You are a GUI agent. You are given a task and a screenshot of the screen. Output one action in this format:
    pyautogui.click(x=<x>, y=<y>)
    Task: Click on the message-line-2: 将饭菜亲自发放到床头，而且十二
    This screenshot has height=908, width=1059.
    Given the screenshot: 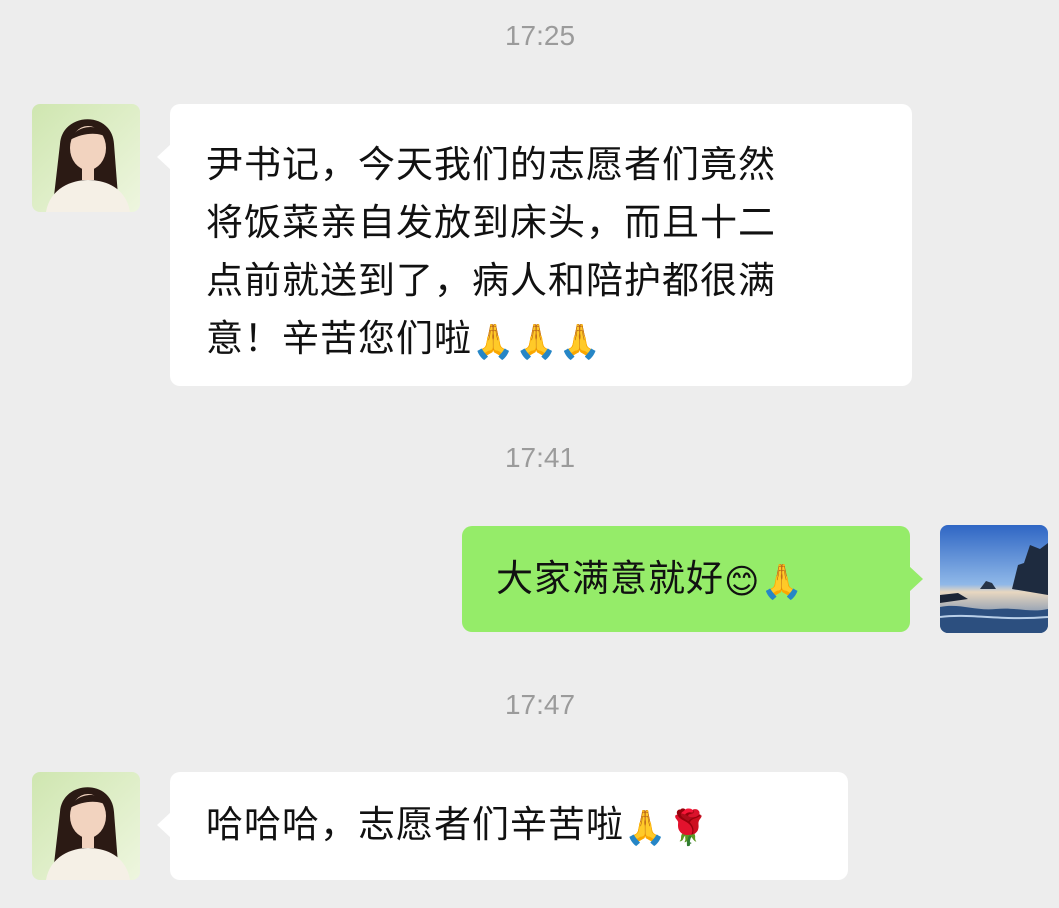 What is the action you would take?
    pyautogui.click(x=491, y=222)
    